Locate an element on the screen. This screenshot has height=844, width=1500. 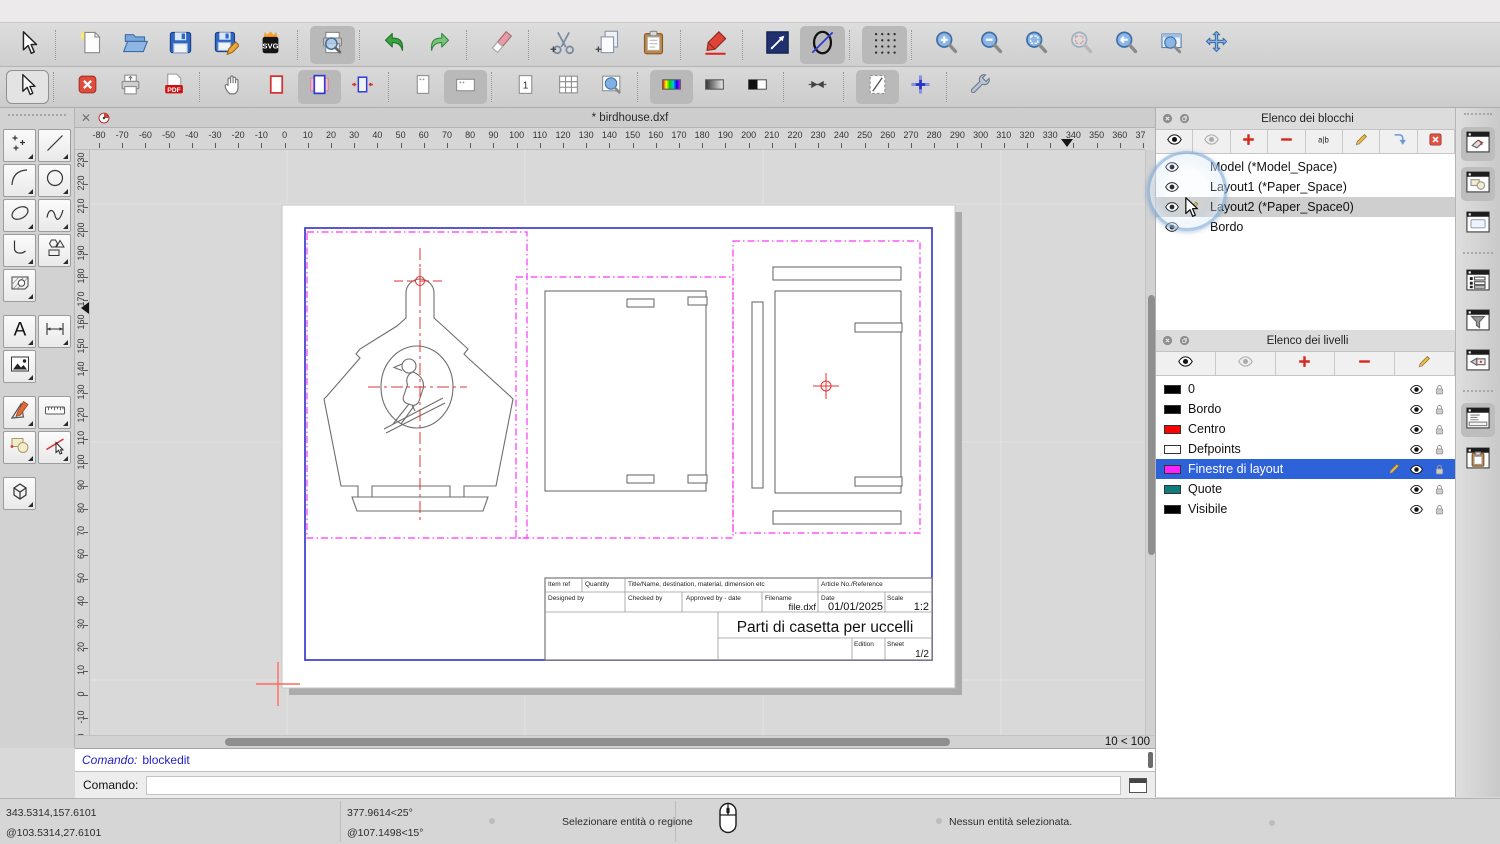
viewport-add-button is located at coordinates (276, 87).